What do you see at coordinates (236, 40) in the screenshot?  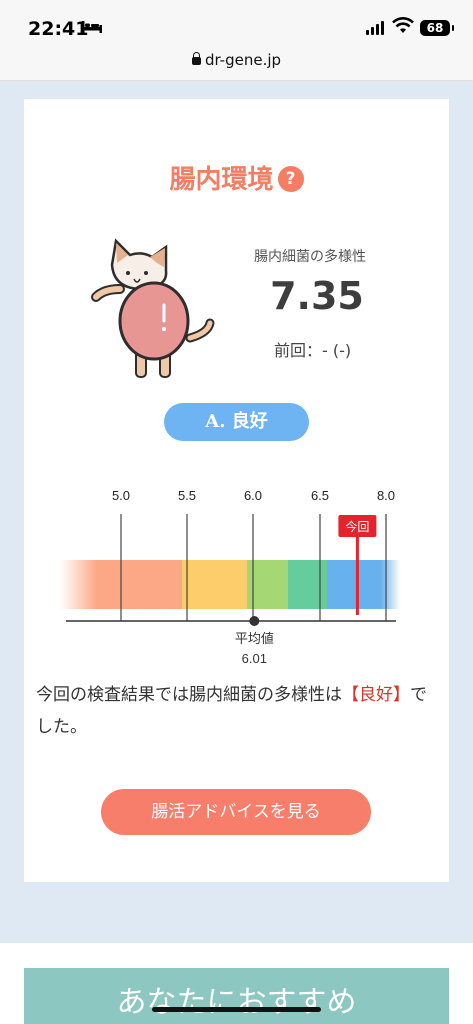 I see `browser-top-bar: 22:41 68 dr-gene.jp` at bounding box center [236, 40].